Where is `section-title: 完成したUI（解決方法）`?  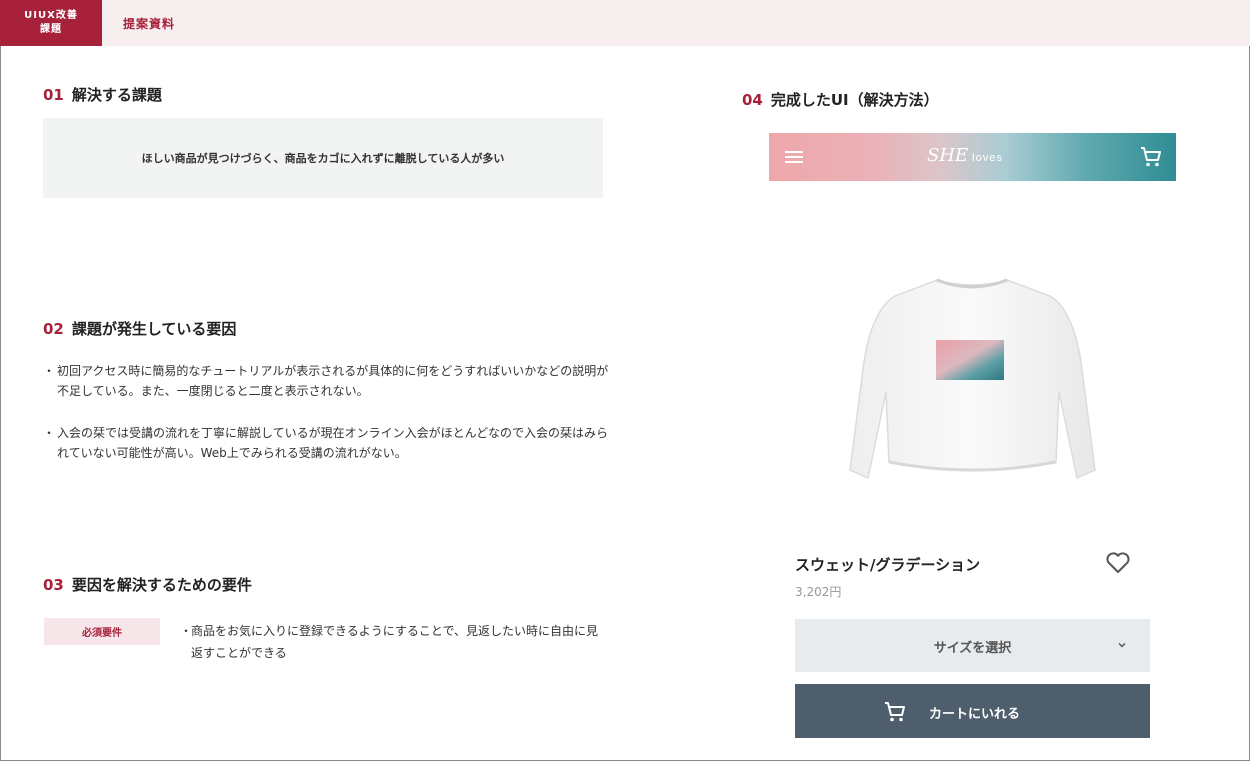 section-title: 完成したUI（解決方法） is located at coordinates (854, 100).